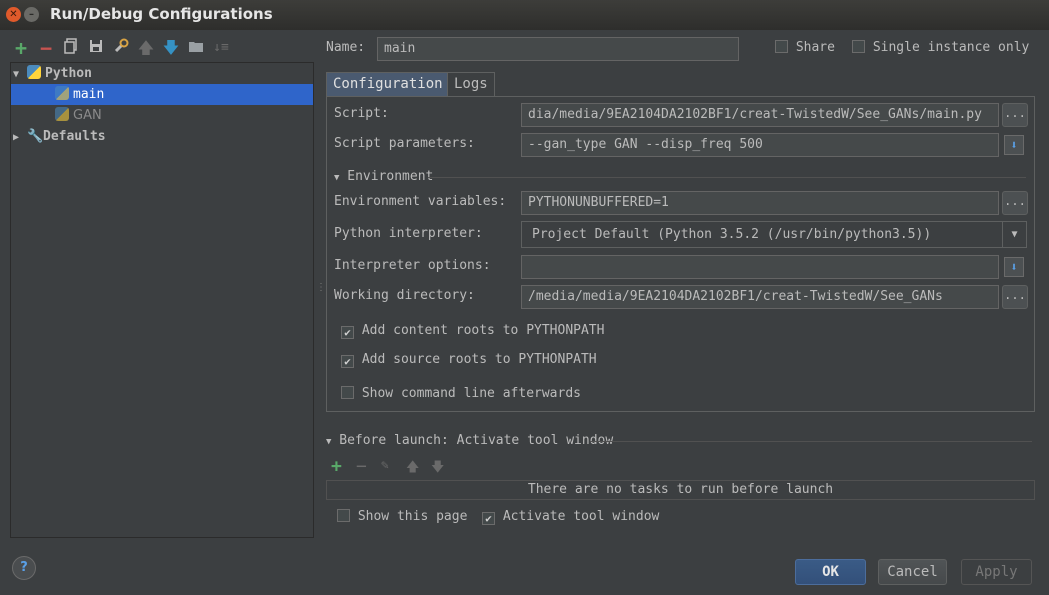  I want to click on interpreter-options-label: Interpreter options:, so click(412, 265).